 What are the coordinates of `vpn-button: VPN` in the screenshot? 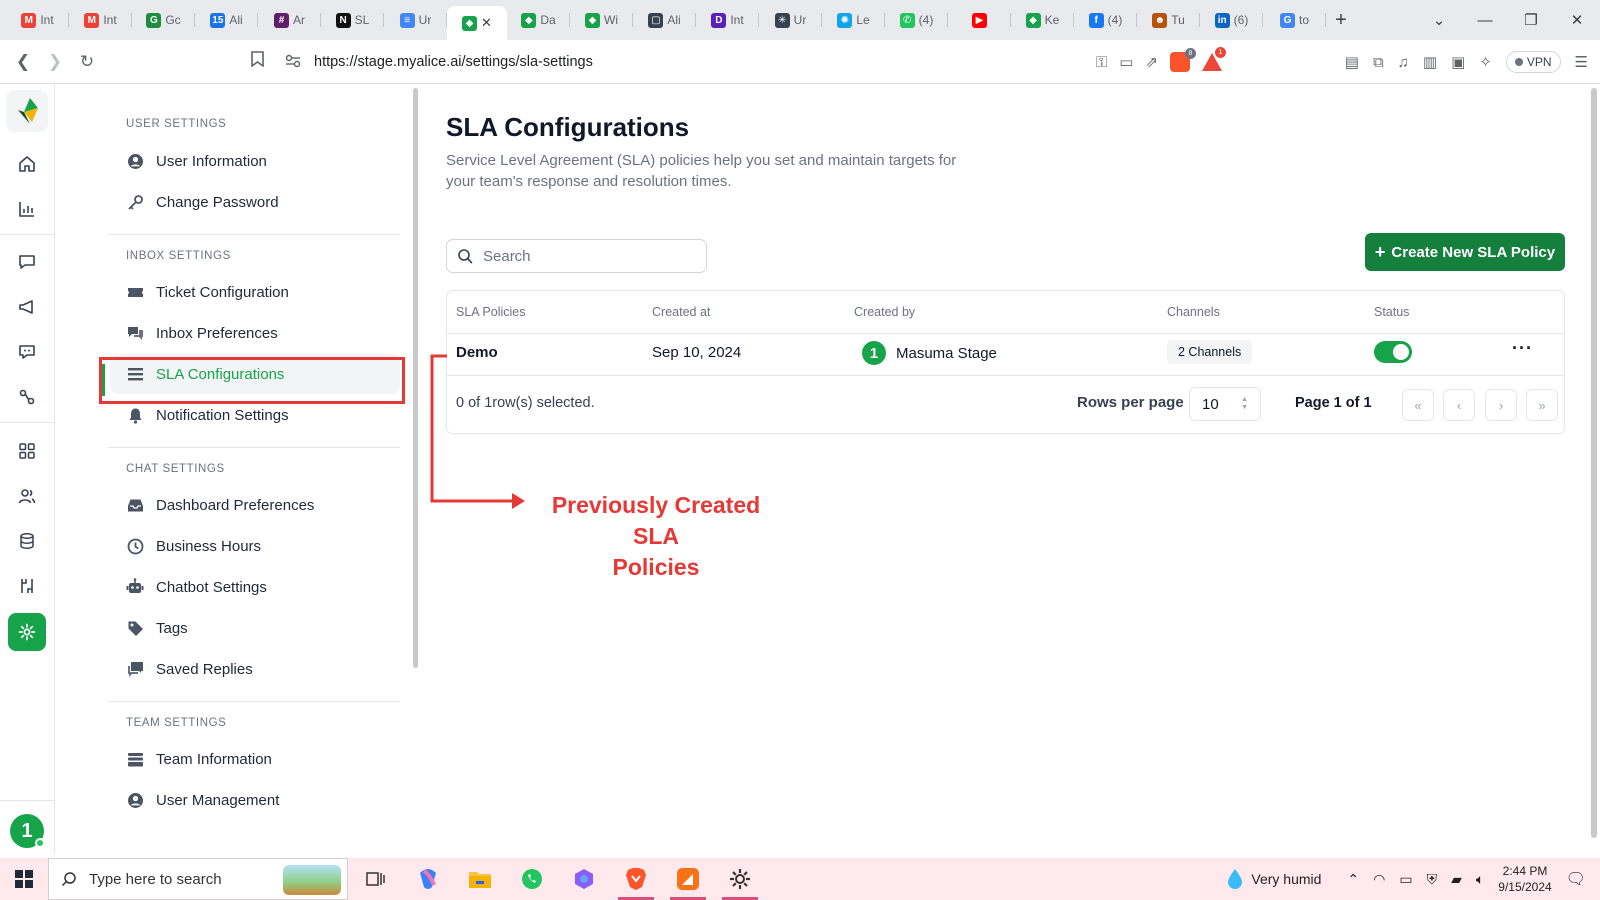 It's located at (1533, 62).